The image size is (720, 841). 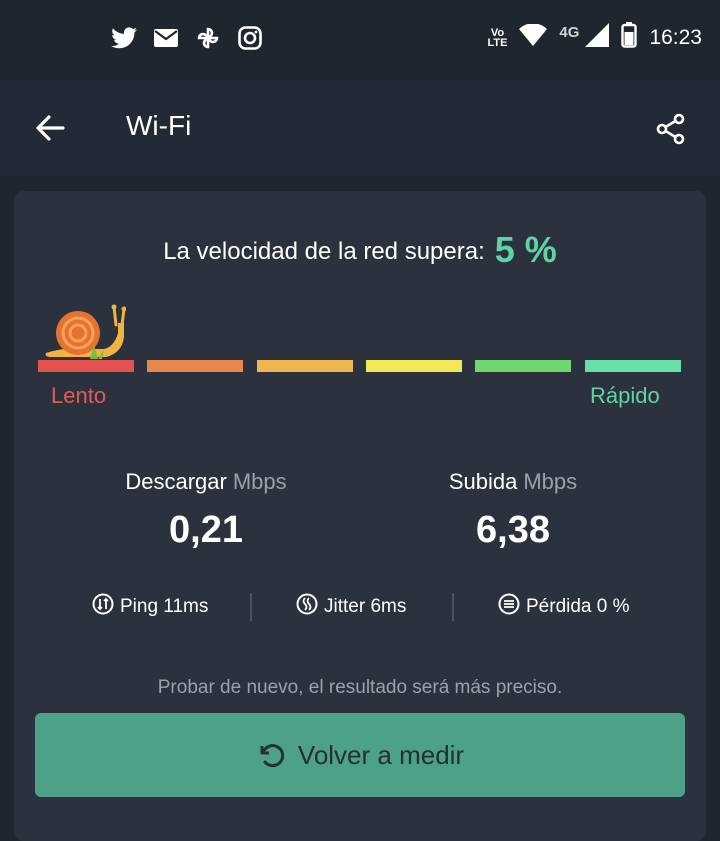 What do you see at coordinates (307, 607) in the screenshot?
I see `jitter-icon` at bounding box center [307, 607].